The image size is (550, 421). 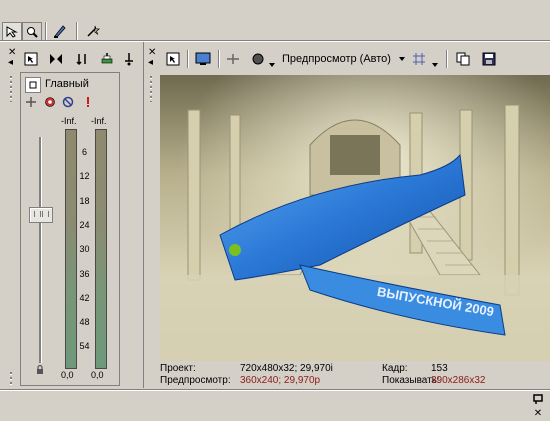 What do you see at coordinates (336, 59) in the screenshot?
I see `preview-quality-label: Предпросмотр (Авто)` at bounding box center [336, 59].